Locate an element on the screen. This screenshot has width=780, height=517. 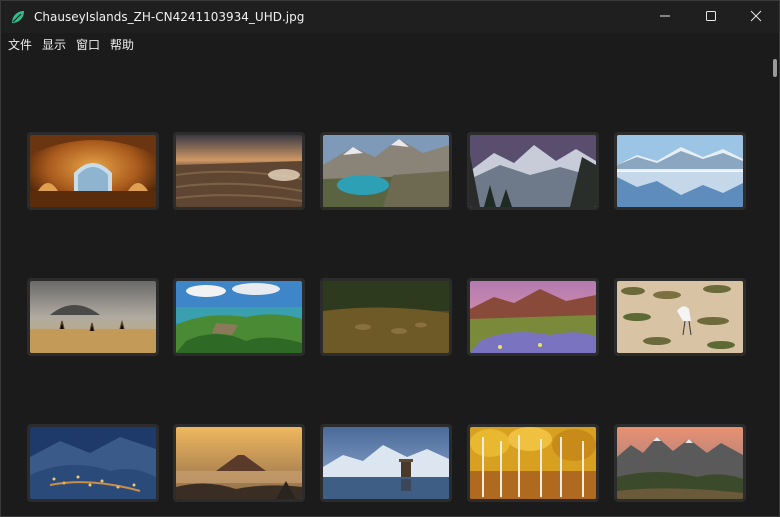
thumbnail-grassland-animals is located at coordinates (386, 317).